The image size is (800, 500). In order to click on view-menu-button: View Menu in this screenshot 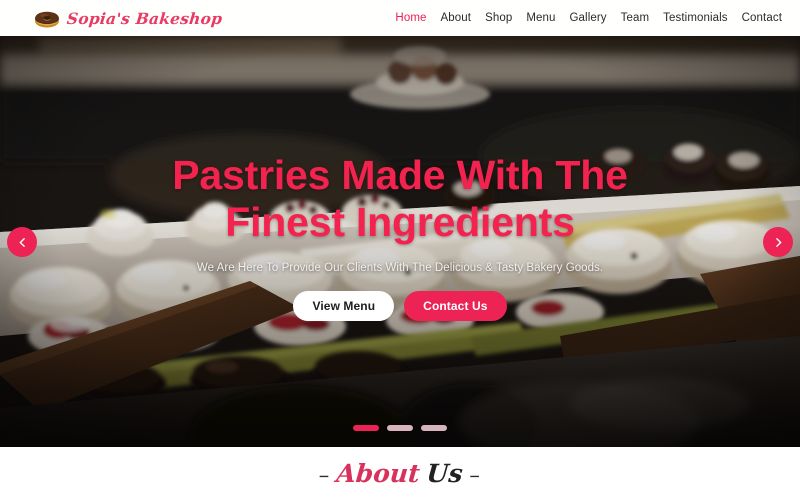, I will do `click(344, 306)`.